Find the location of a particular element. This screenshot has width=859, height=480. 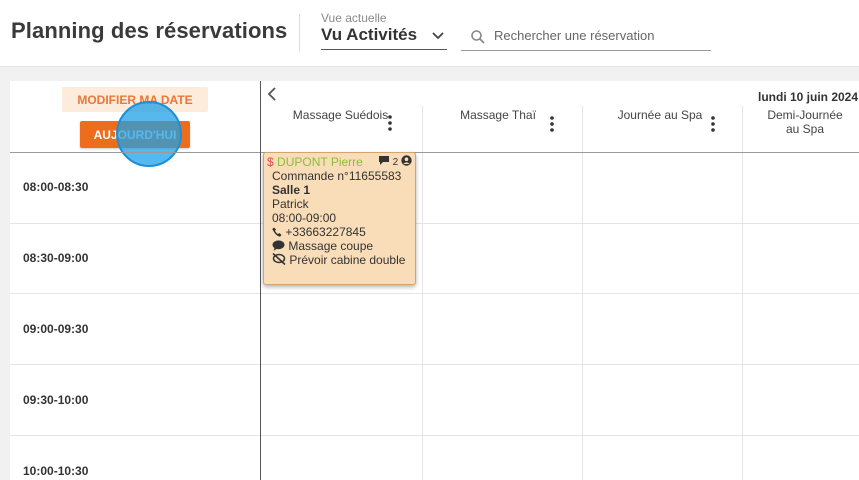

customer-line: $ DUPONT Pierre is located at coordinates (315, 162).